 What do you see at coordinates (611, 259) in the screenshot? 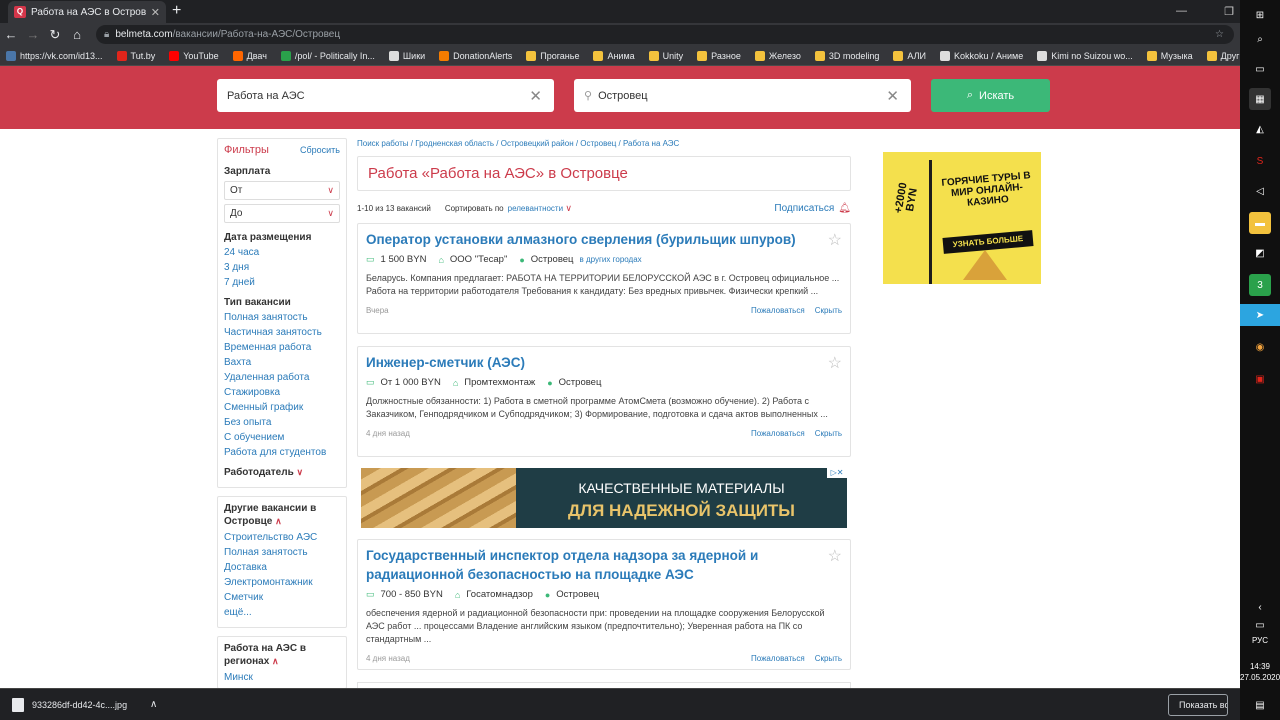
I see `other-cities-link: в других городах` at bounding box center [611, 259].